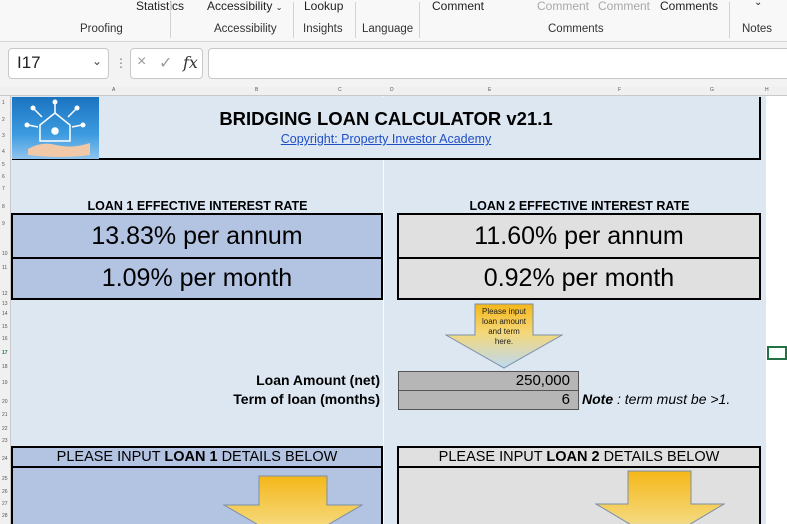  What do you see at coordinates (3, 103) in the screenshot?
I see `row-header: 1` at bounding box center [3, 103].